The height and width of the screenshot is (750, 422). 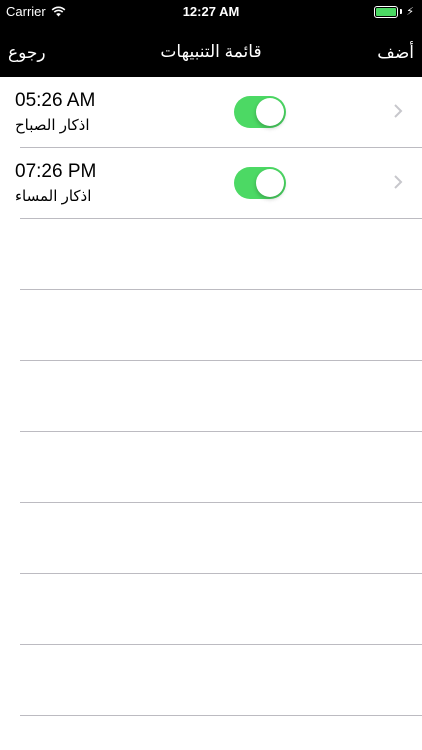 I want to click on alarm-row: 07:26 PM اذكار المساء, so click(x=211, y=183).